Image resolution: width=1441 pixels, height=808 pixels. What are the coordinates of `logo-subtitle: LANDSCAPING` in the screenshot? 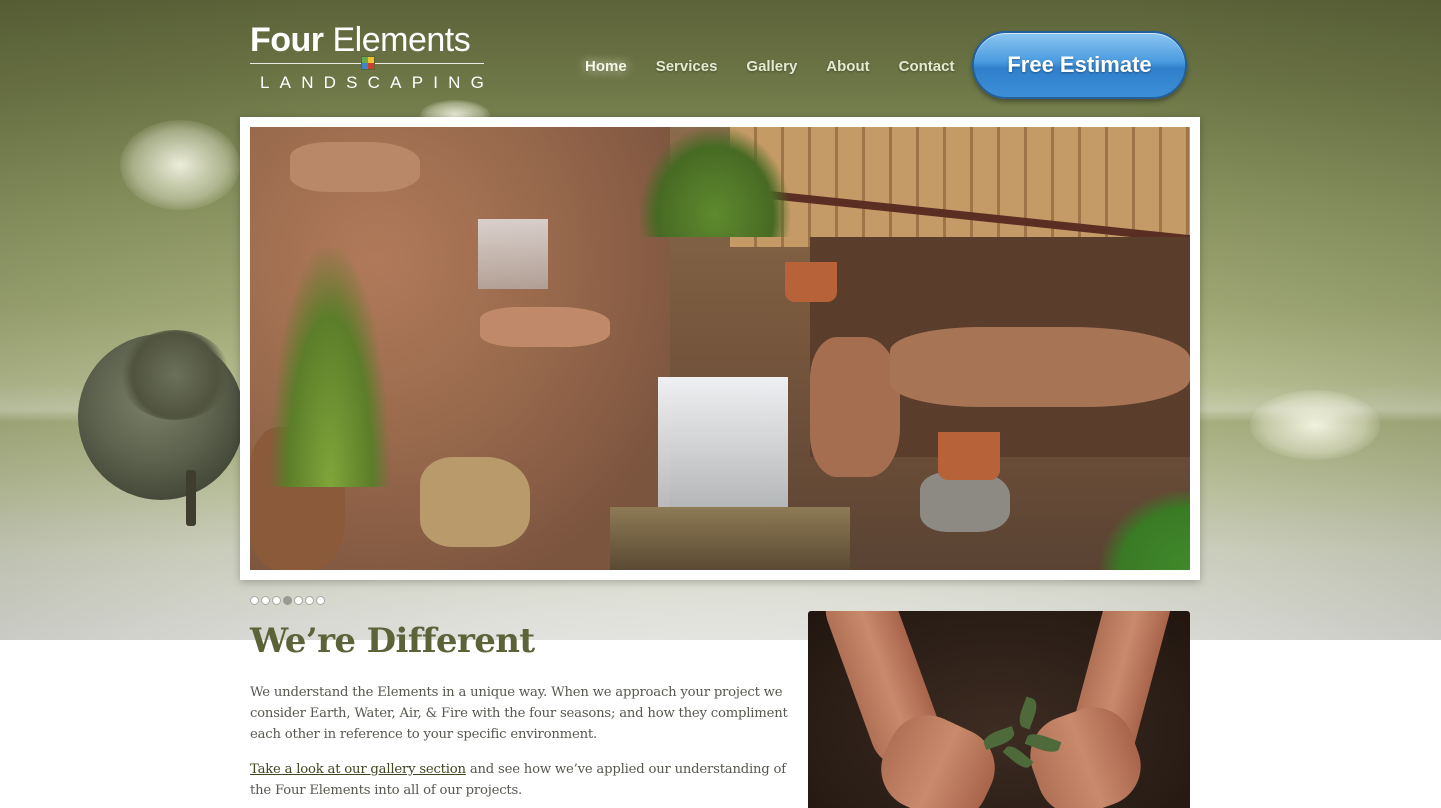 It's located at (377, 82).